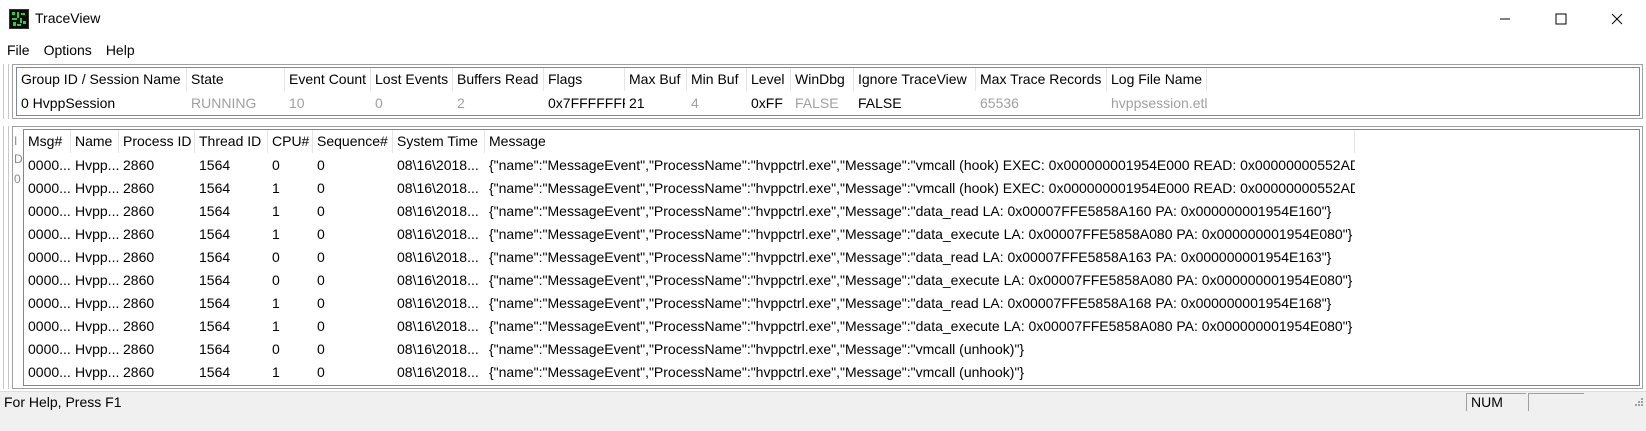  What do you see at coordinates (19, 19) in the screenshot?
I see `traceview-app-icon` at bounding box center [19, 19].